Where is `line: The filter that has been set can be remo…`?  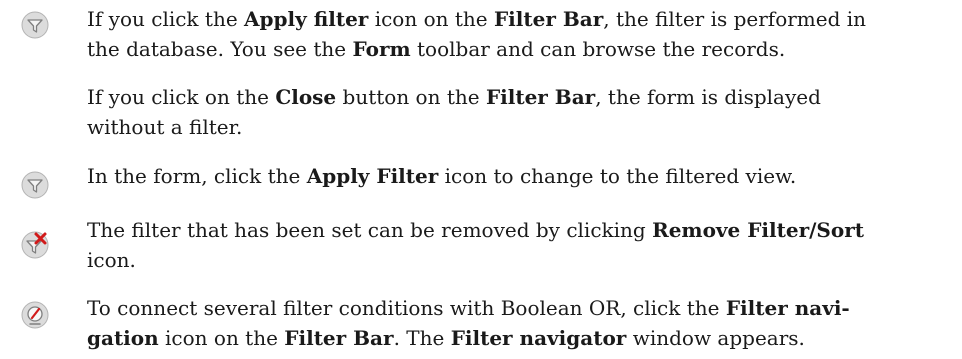
line: The filter that has been set can be remo… is located at coordinates (475, 230).